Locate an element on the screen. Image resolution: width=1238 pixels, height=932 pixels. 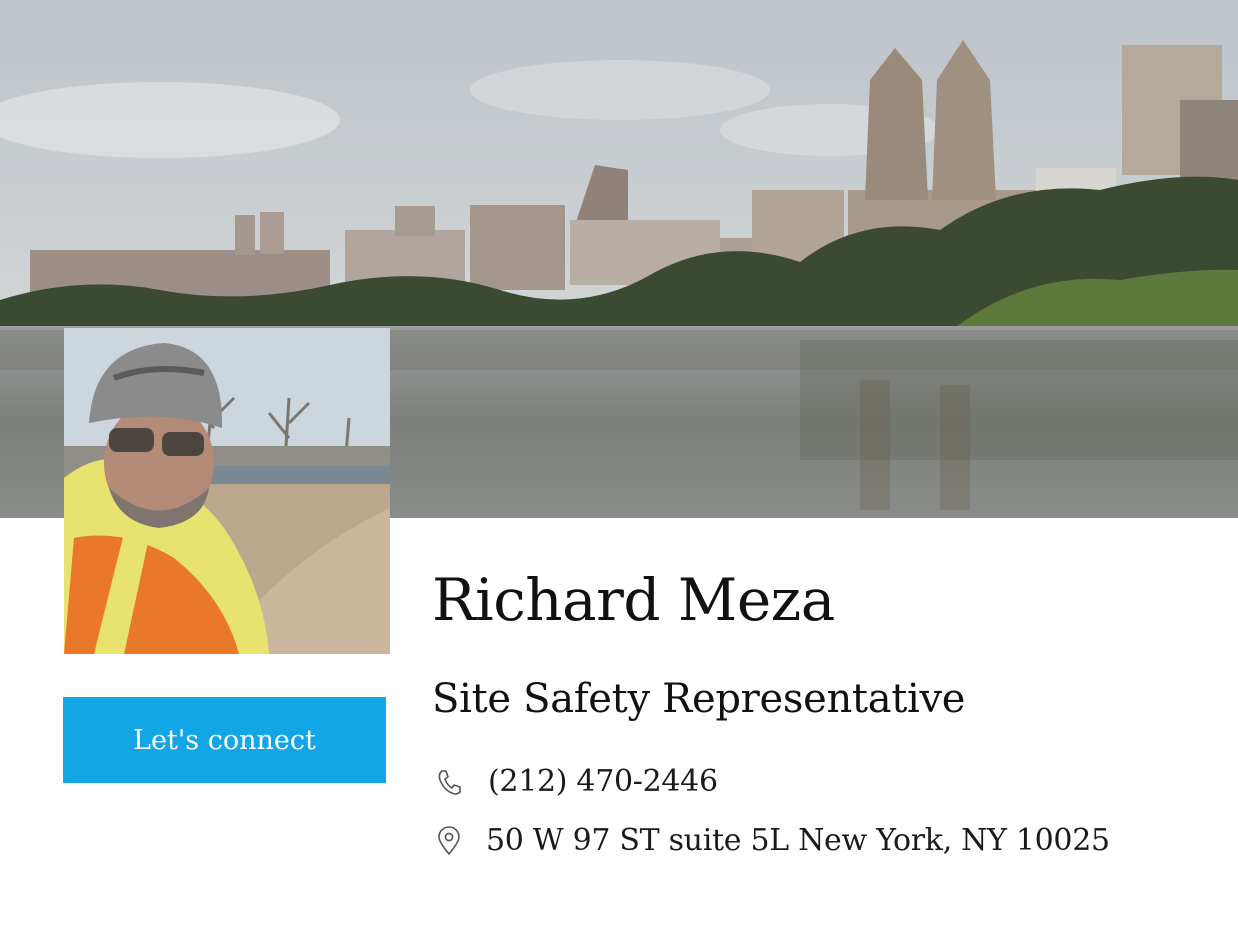
profile-name: Richard Meza is located at coordinates (633, 600).